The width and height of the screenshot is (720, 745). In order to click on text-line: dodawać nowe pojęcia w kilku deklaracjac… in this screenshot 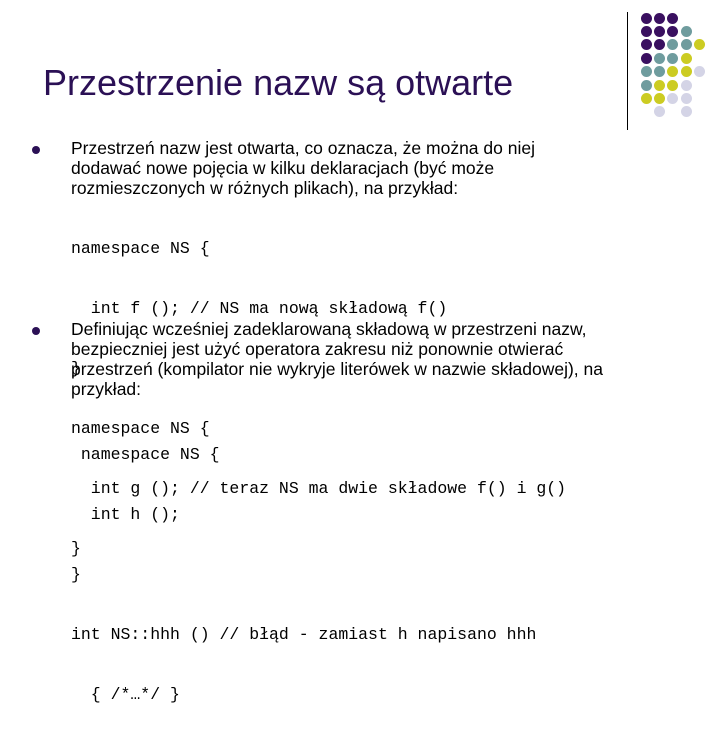, I will do `click(283, 168)`.